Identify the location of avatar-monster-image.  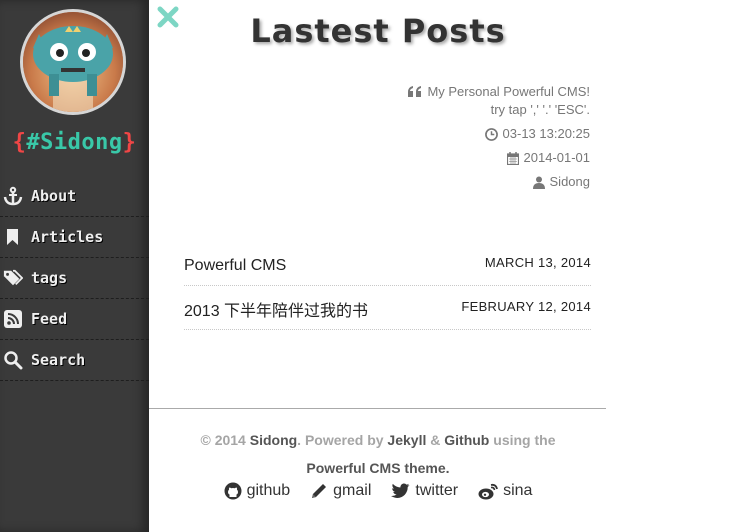
(73, 62).